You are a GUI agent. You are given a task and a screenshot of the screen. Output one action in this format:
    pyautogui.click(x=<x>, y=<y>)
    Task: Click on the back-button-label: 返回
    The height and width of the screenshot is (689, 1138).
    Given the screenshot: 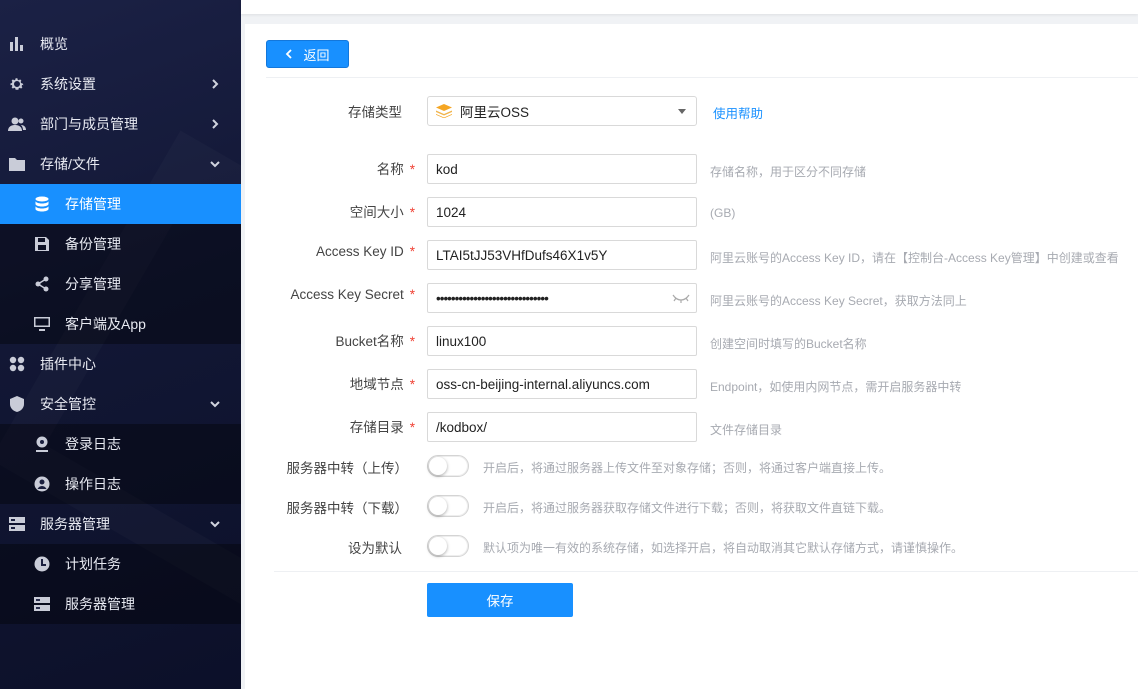 What is the action you would take?
    pyautogui.click(x=316, y=55)
    